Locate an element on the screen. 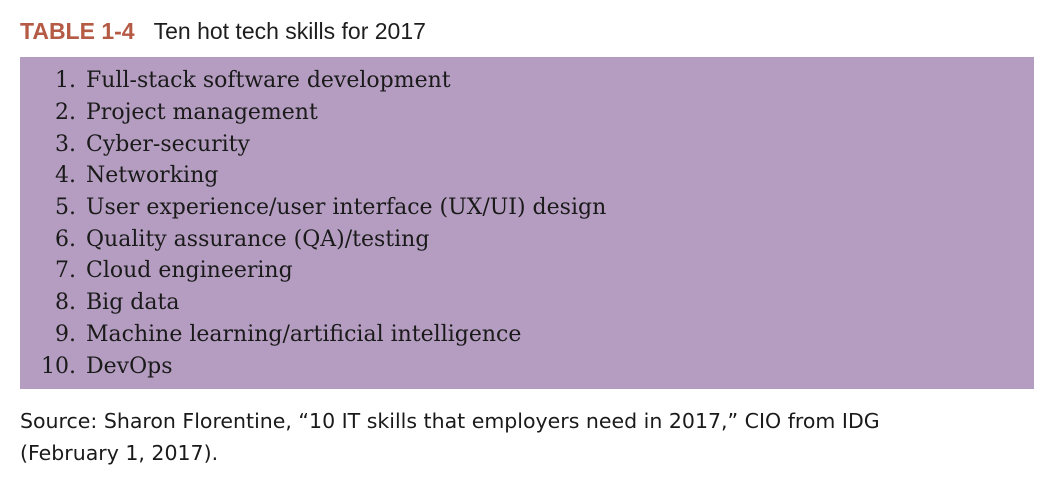 This screenshot has height=479, width=1059. table-caption: TABLE 1-4 Ten hot tech skills for 2017 is located at coordinates (223, 31).